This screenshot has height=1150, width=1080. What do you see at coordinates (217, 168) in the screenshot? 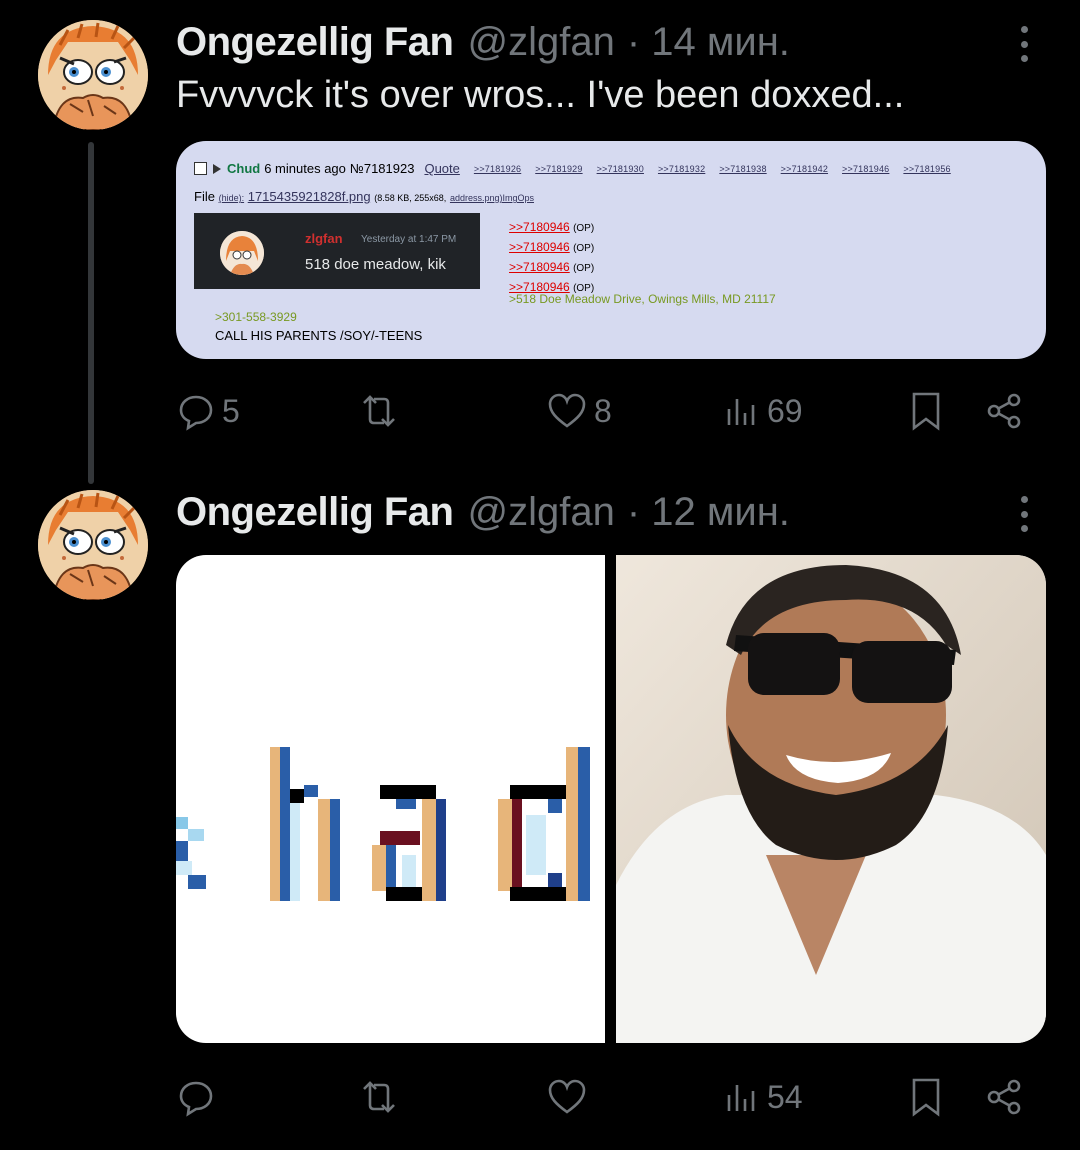
I see `post-menu-triangle-icon` at bounding box center [217, 168].